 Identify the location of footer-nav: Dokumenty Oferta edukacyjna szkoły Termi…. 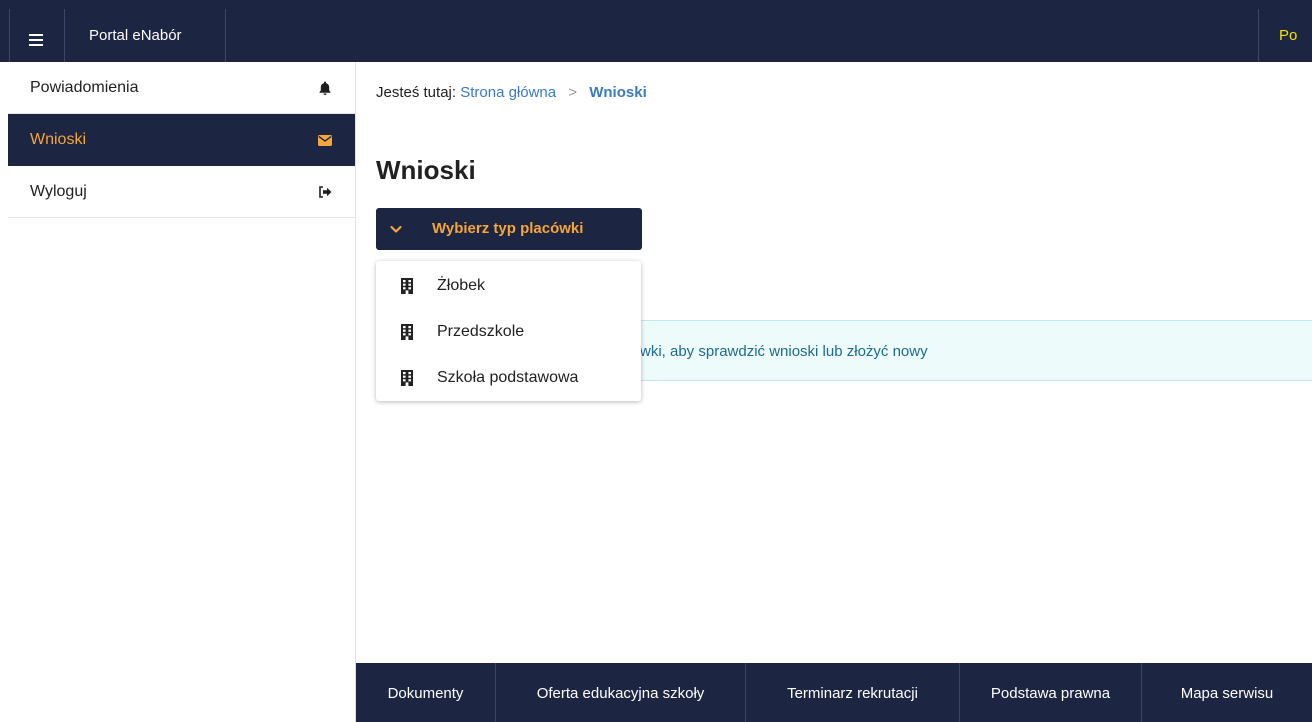
(834, 692).